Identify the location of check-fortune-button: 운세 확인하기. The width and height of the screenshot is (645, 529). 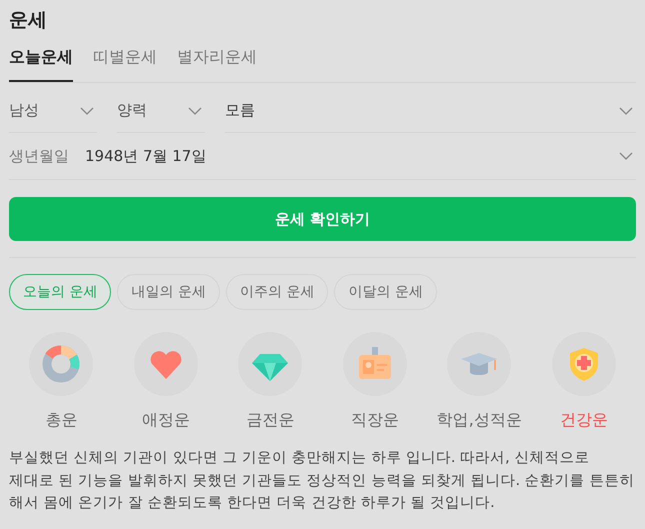
(322, 219).